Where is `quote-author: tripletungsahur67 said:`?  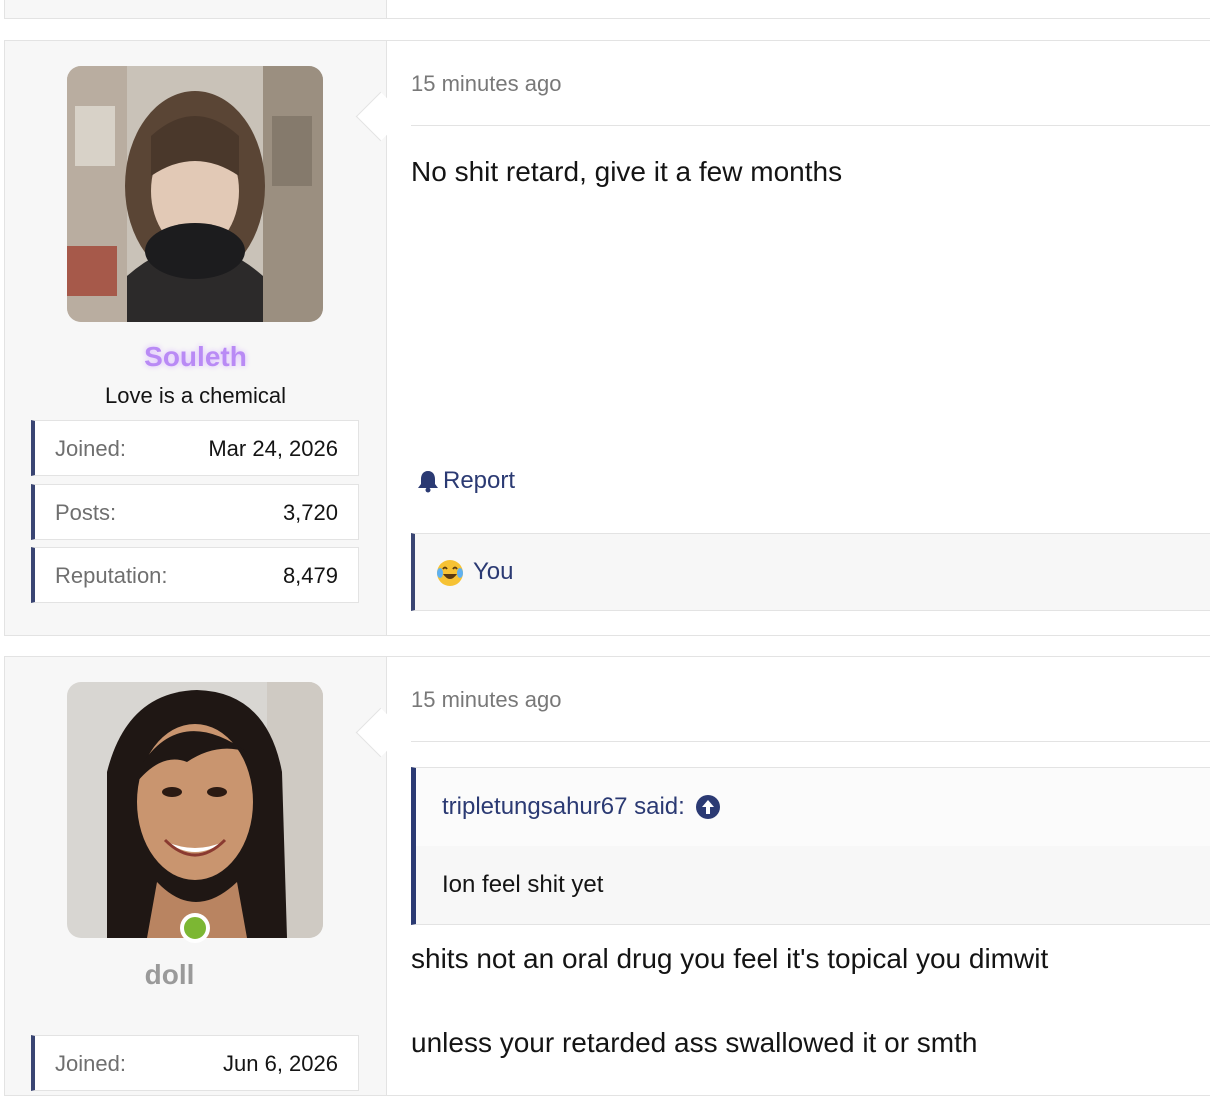 quote-author: tripletungsahur67 said: is located at coordinates (563, 807).